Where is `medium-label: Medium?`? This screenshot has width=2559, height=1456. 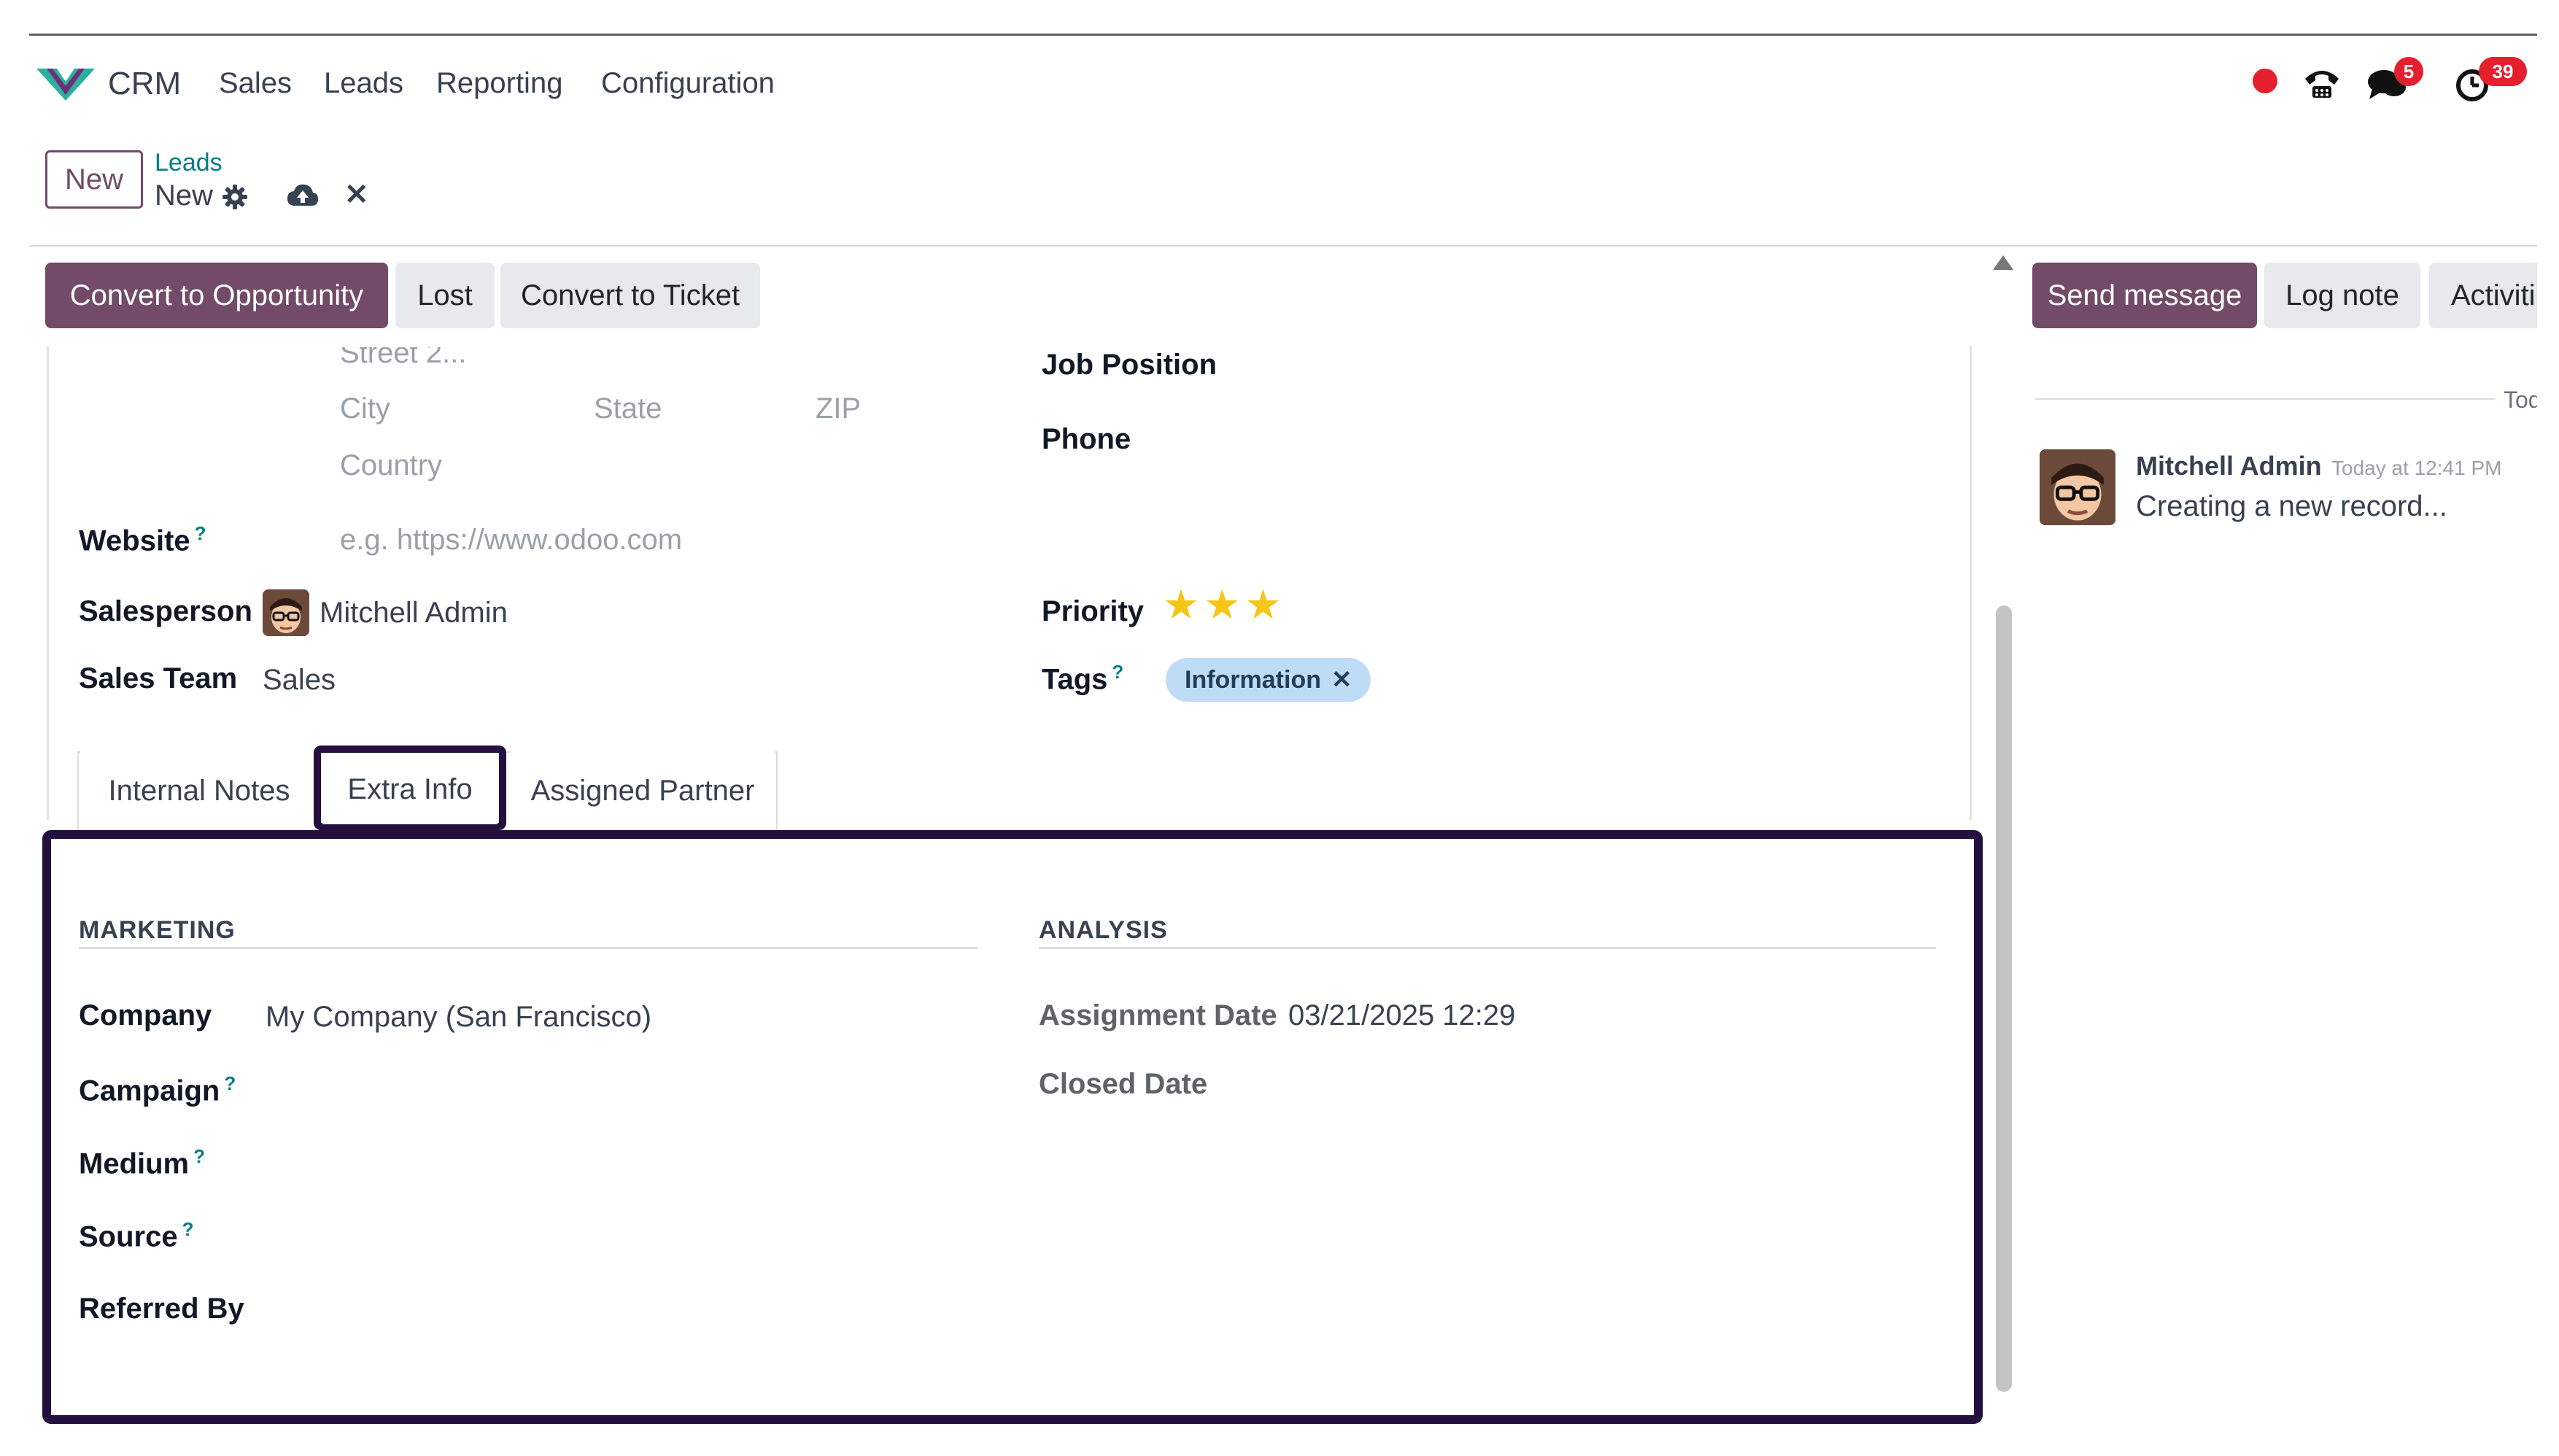 medium-label: Medium? is located at coordinates (143, 1162).